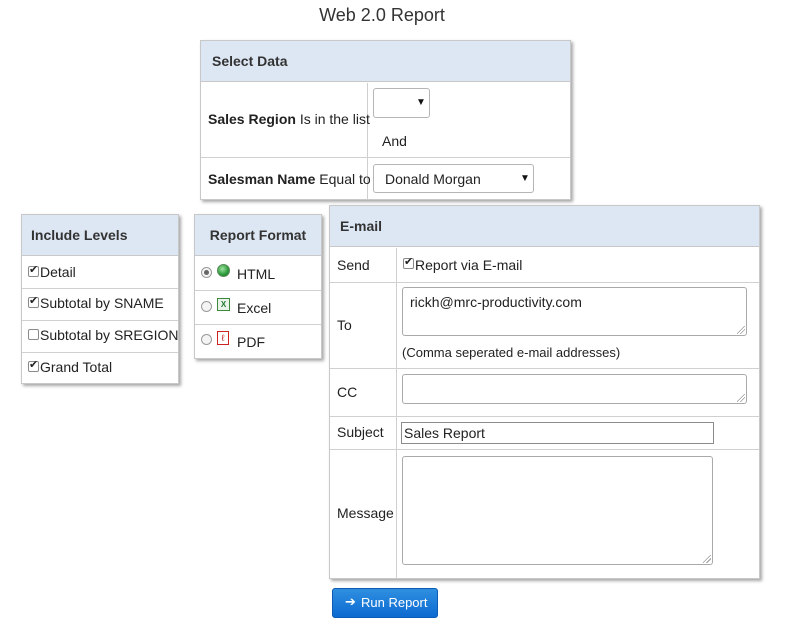 The height and width of the screenshot is (639, 788). What do you see at coordinates (252, 119) in the screenshot?
I see `sales-region-field: Sales Region` at bounding box center [252, 119].